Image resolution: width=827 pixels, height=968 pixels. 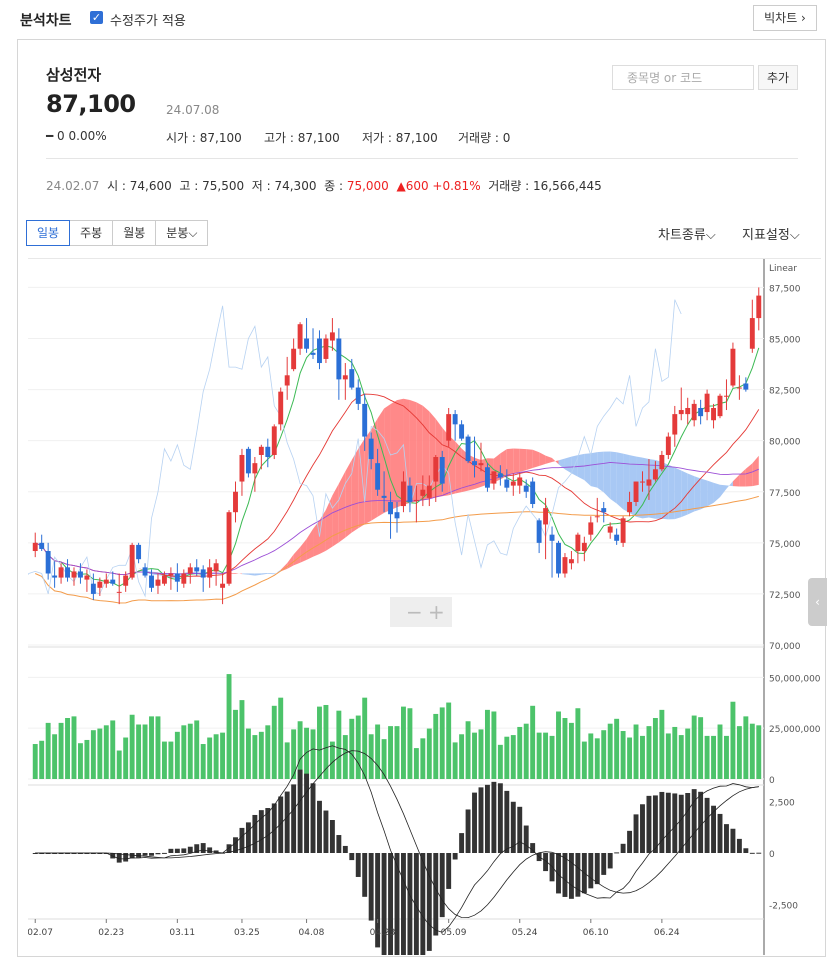 What do you see at coordinates (771, 233) in the screenshot?
I see `indicator-settings-dropdown: 지표설정⌵` at bounding box center [771, 233].